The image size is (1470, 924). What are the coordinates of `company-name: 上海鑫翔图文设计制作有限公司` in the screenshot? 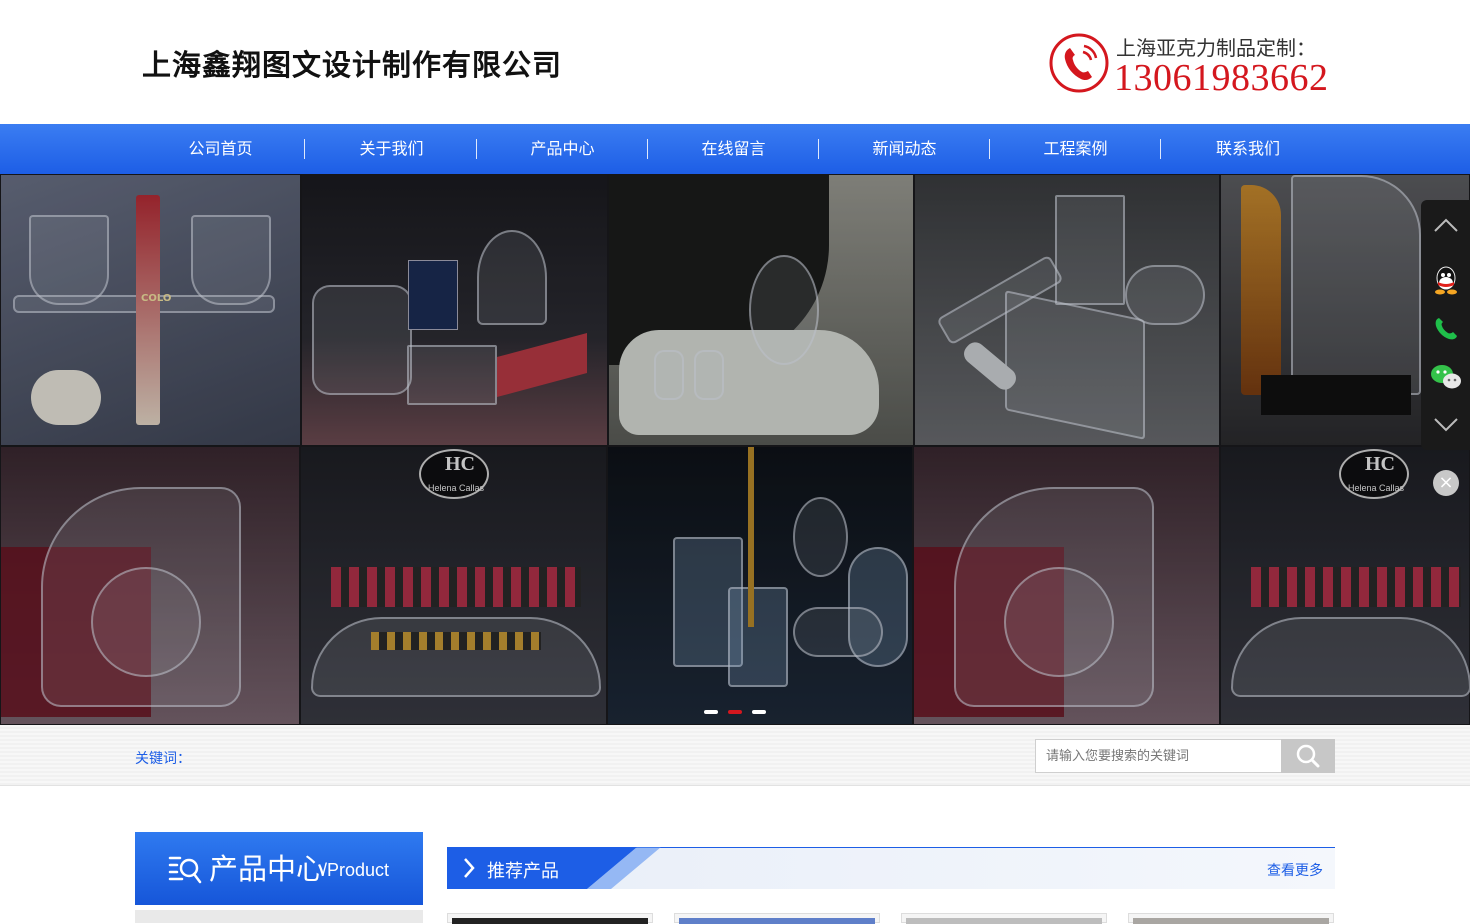 It's located at (352, 63).